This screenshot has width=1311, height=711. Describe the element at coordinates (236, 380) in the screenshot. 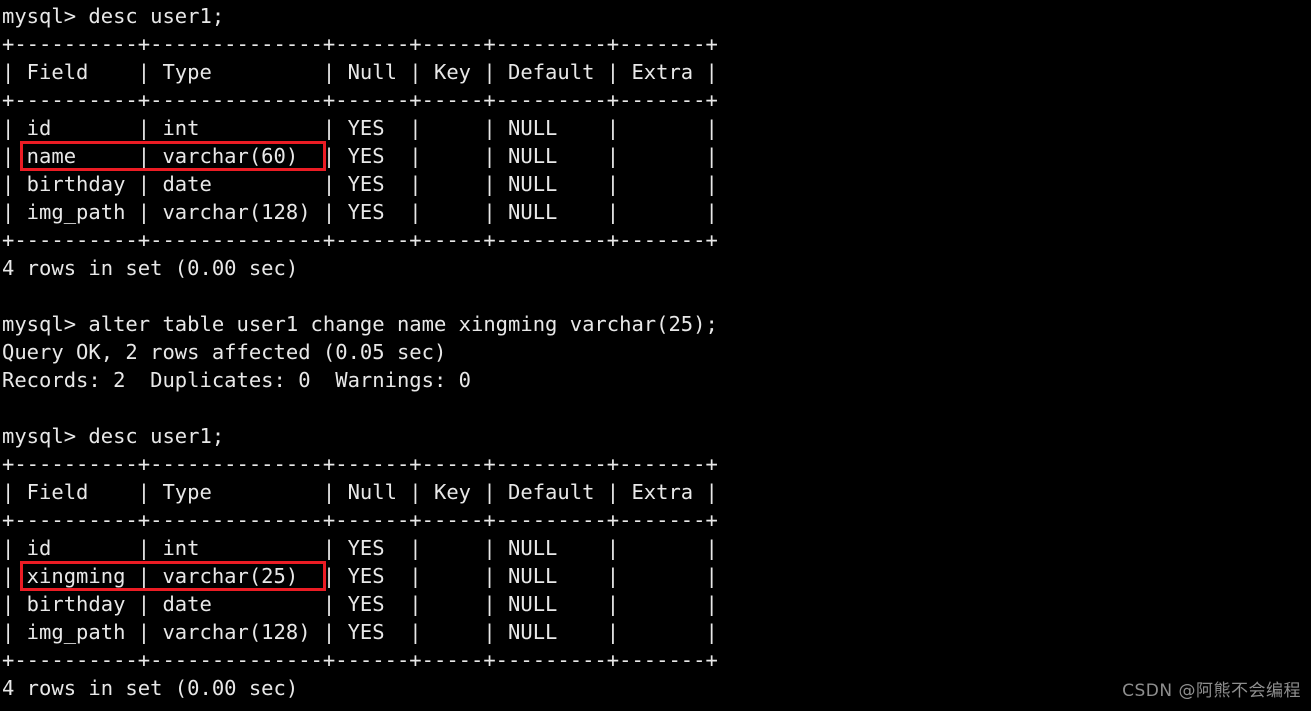

I see `terminal-line: Records: 2 Duplicates: 0 Warnings: 0` at that location.